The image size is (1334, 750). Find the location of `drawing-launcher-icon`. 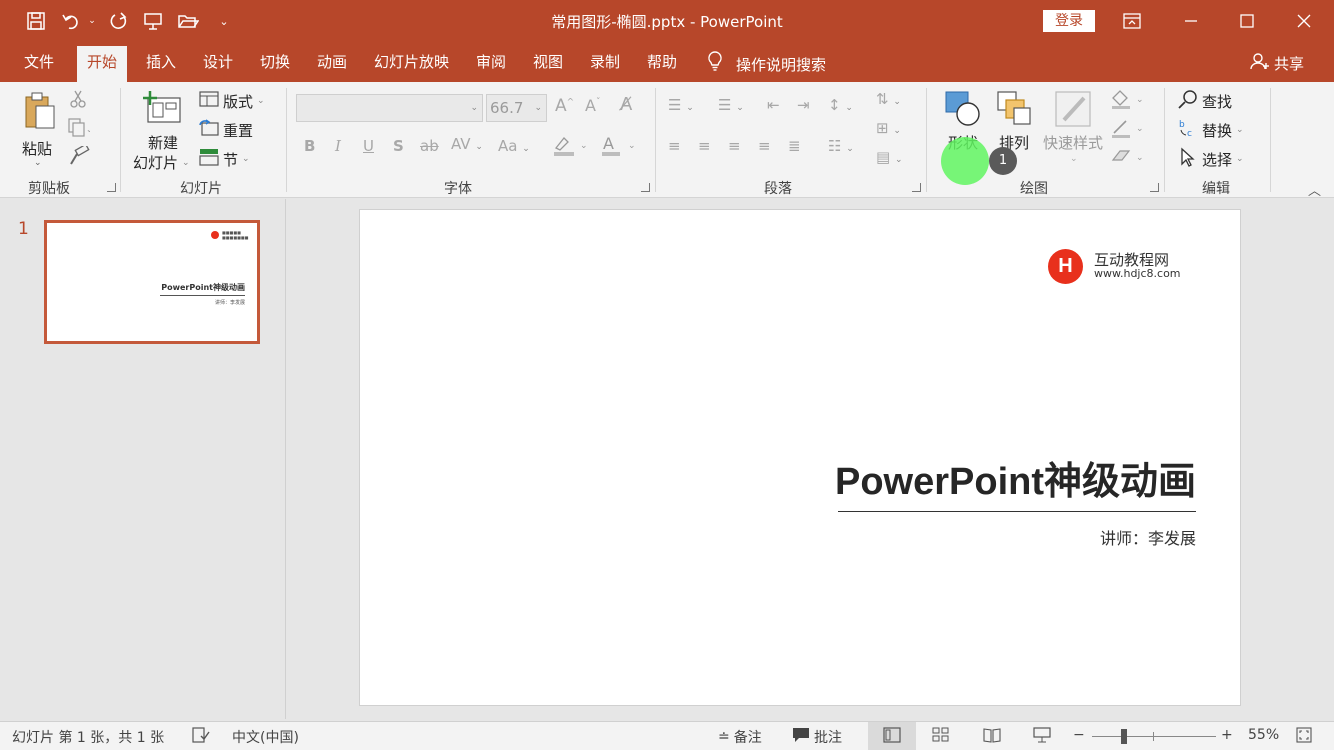

drawing-launcher-icon is located at coordinates (1154, 187).